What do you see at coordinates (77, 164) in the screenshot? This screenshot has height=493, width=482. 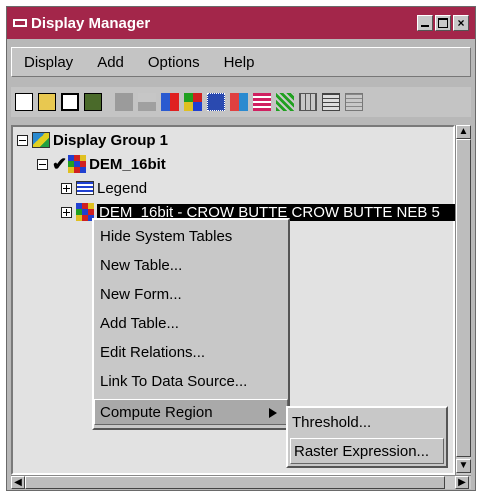 I see `raster-layer-icon` at bounding box center [77, 164].